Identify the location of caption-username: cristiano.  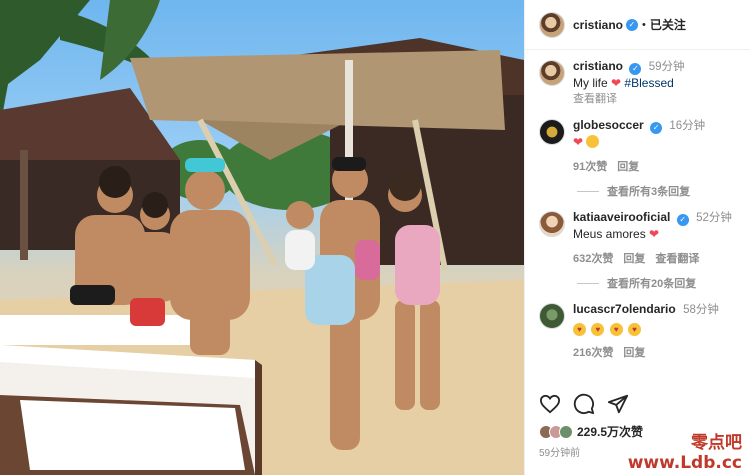
(598, 66).